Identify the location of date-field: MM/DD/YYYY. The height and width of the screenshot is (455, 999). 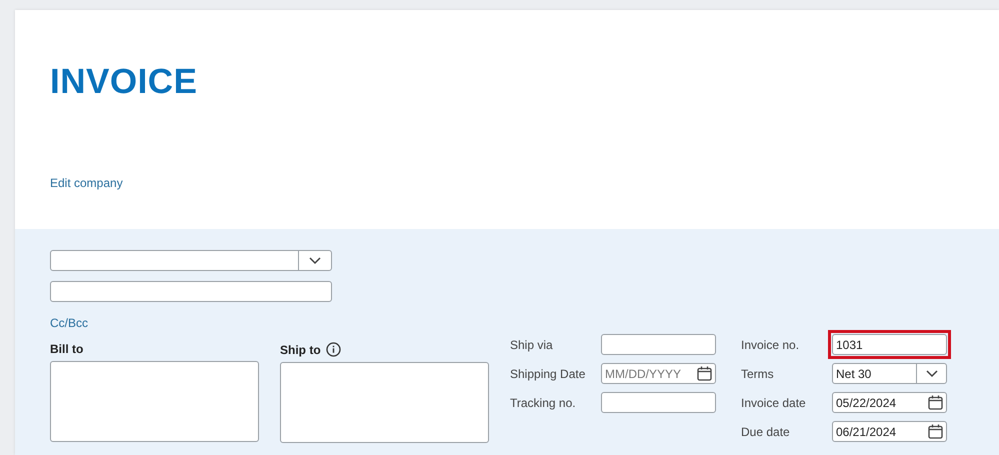
(658, 373).